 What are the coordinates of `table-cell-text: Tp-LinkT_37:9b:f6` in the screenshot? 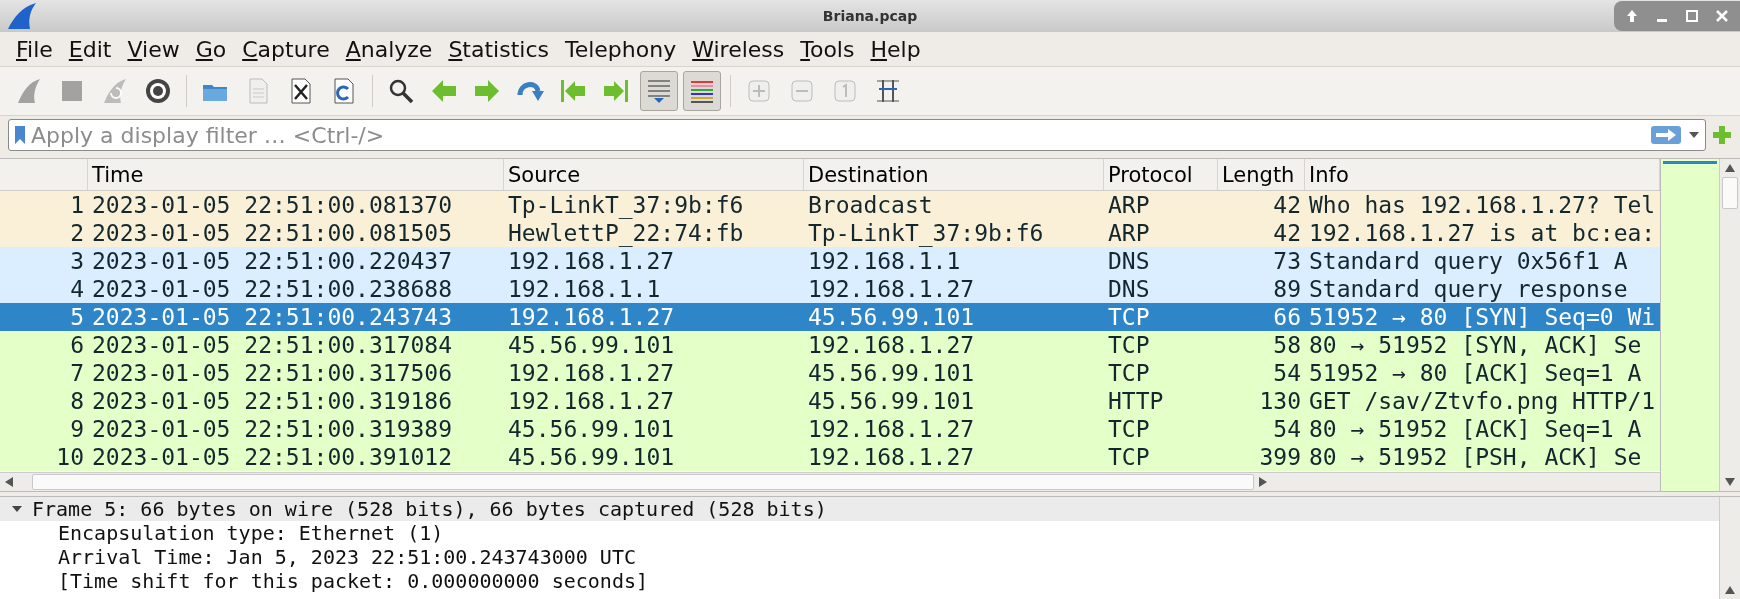 It's located at (626, 205).